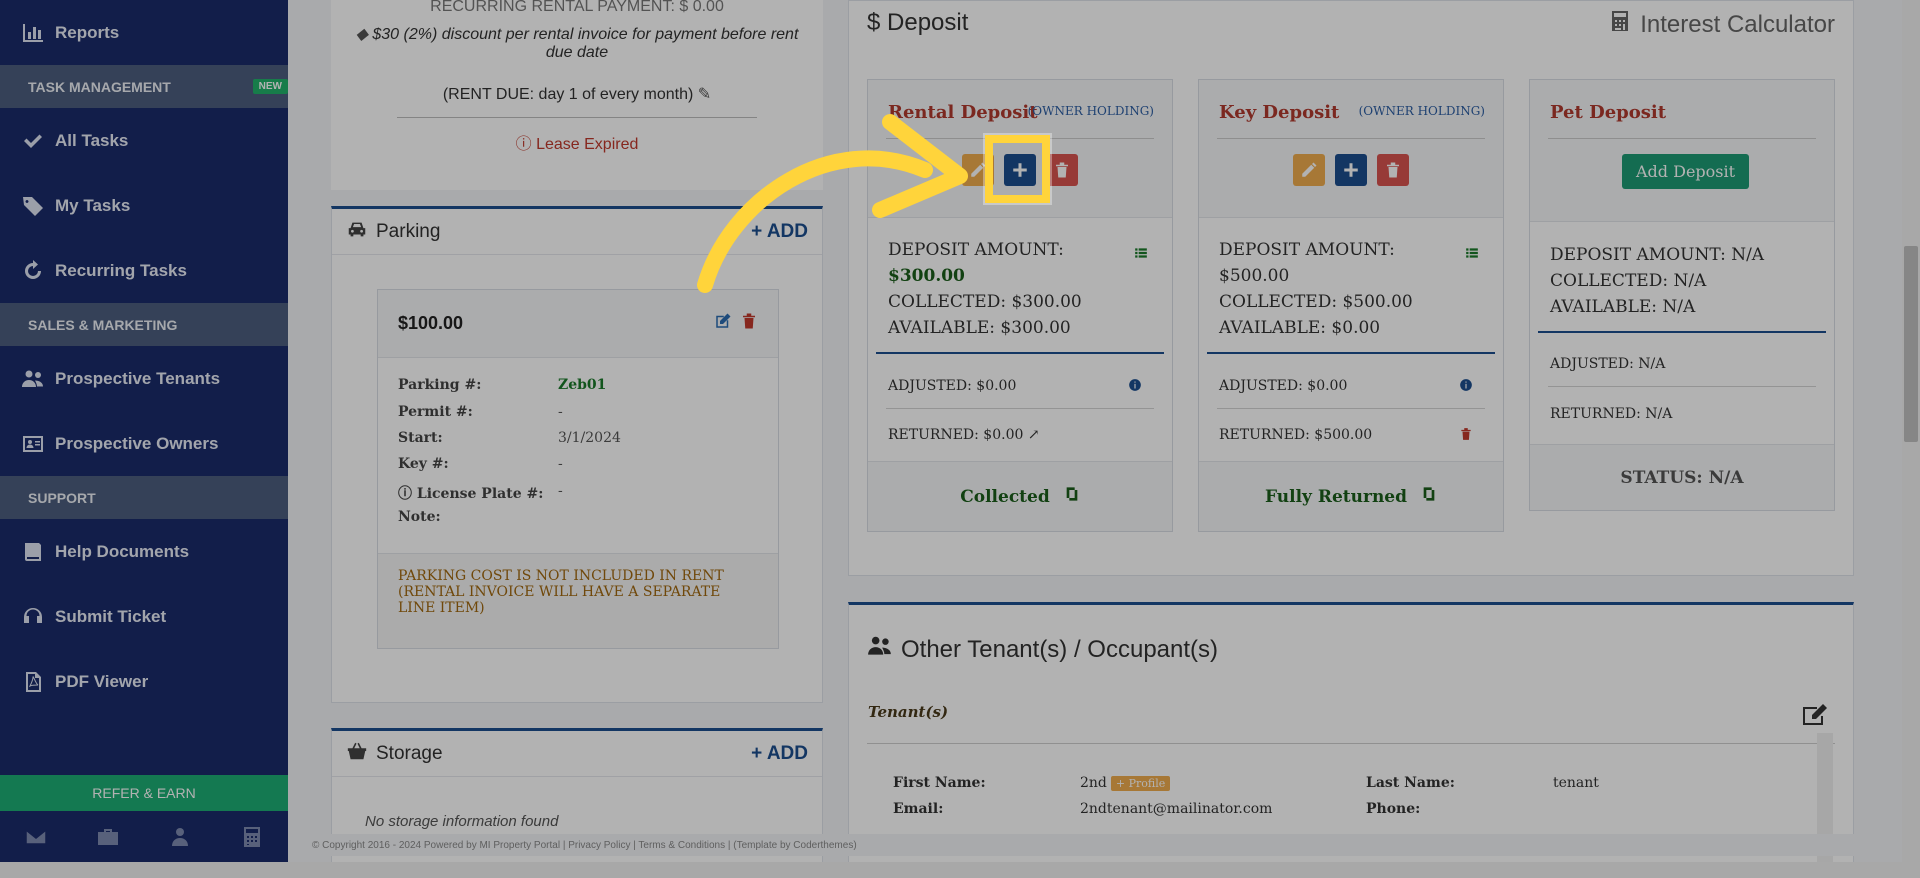  Describe the element at coordinates (787, 753) in the screenshot. I see `add-label: ADD` at that location.